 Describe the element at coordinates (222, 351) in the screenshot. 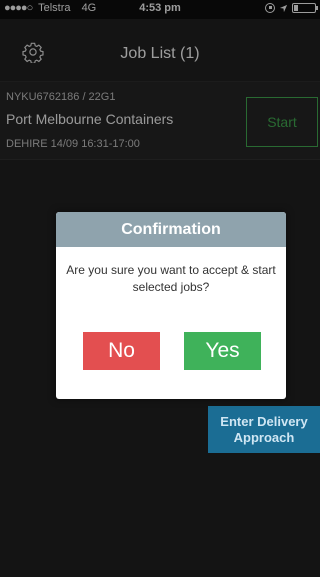

I see `yes-button: Yes` at that location.